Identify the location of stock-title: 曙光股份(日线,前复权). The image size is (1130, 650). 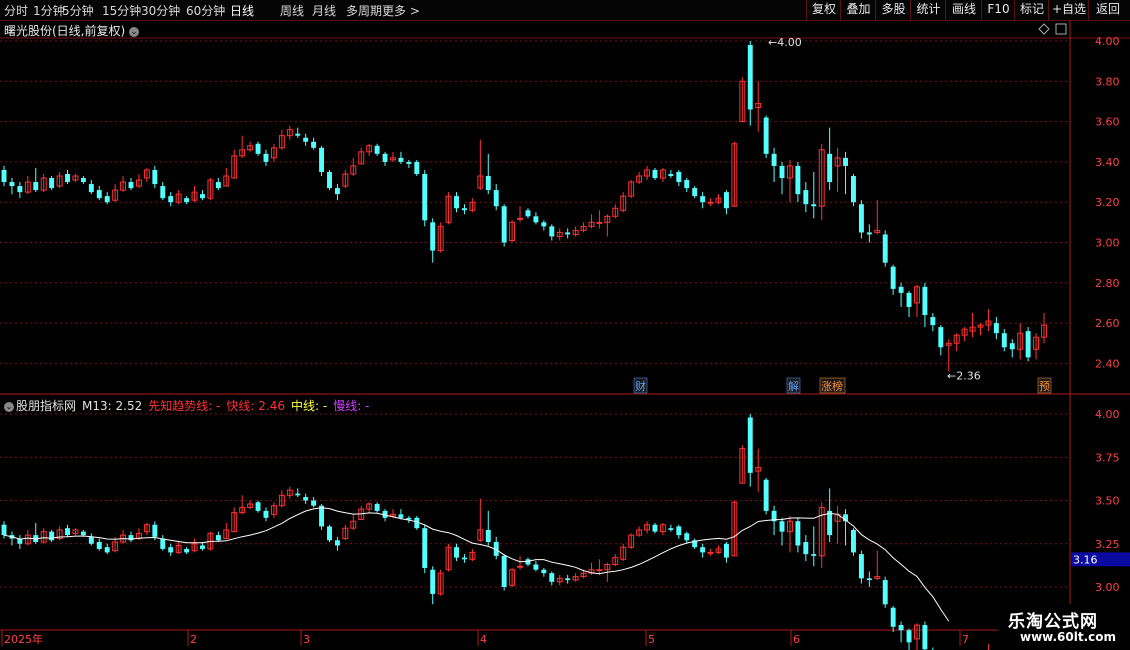
(64, 31).